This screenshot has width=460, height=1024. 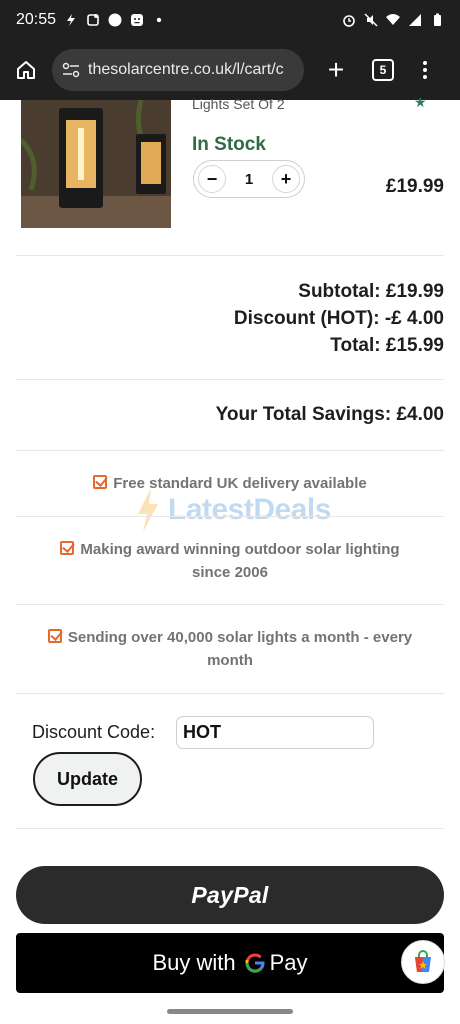 I want to click on gesture-bar, so click(x=230, y=1011).